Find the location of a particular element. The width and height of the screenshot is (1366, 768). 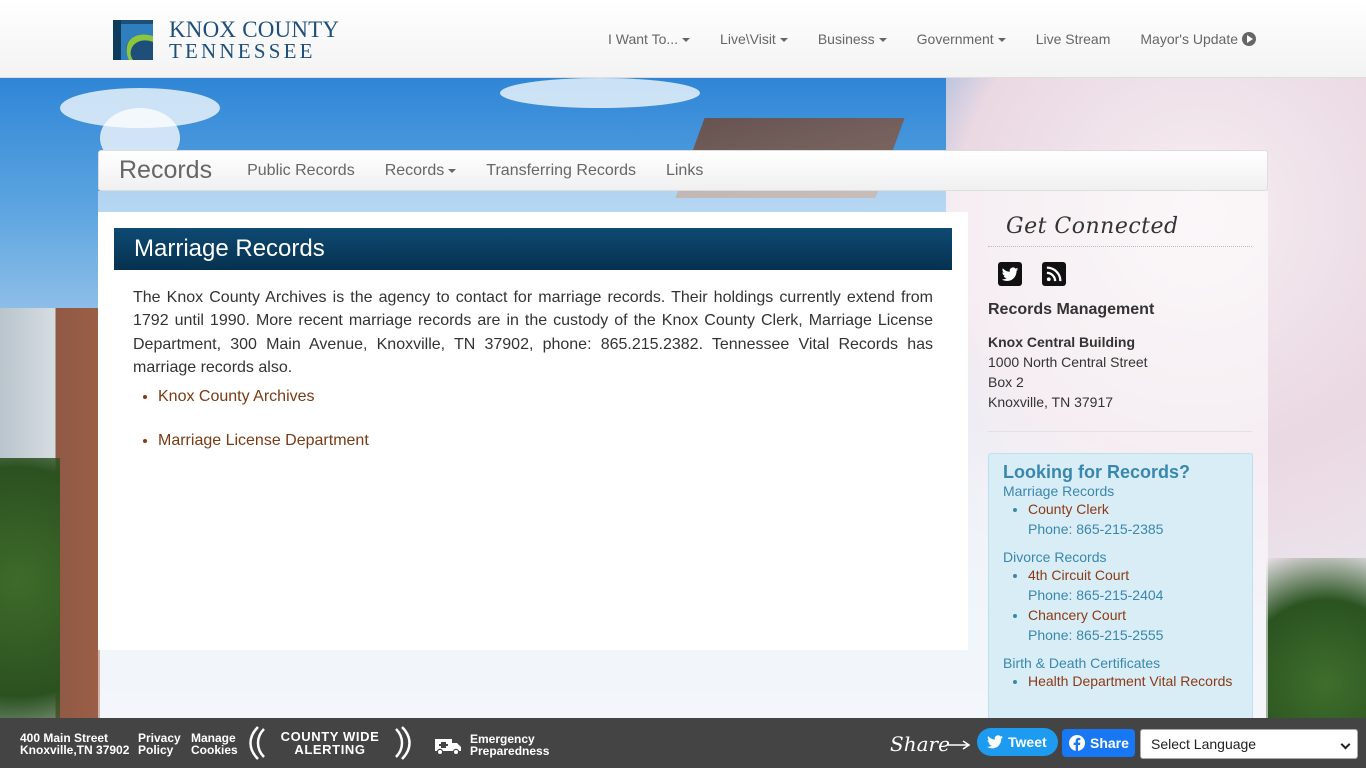

subnav-label: Links is located at coordinates (684, 170).